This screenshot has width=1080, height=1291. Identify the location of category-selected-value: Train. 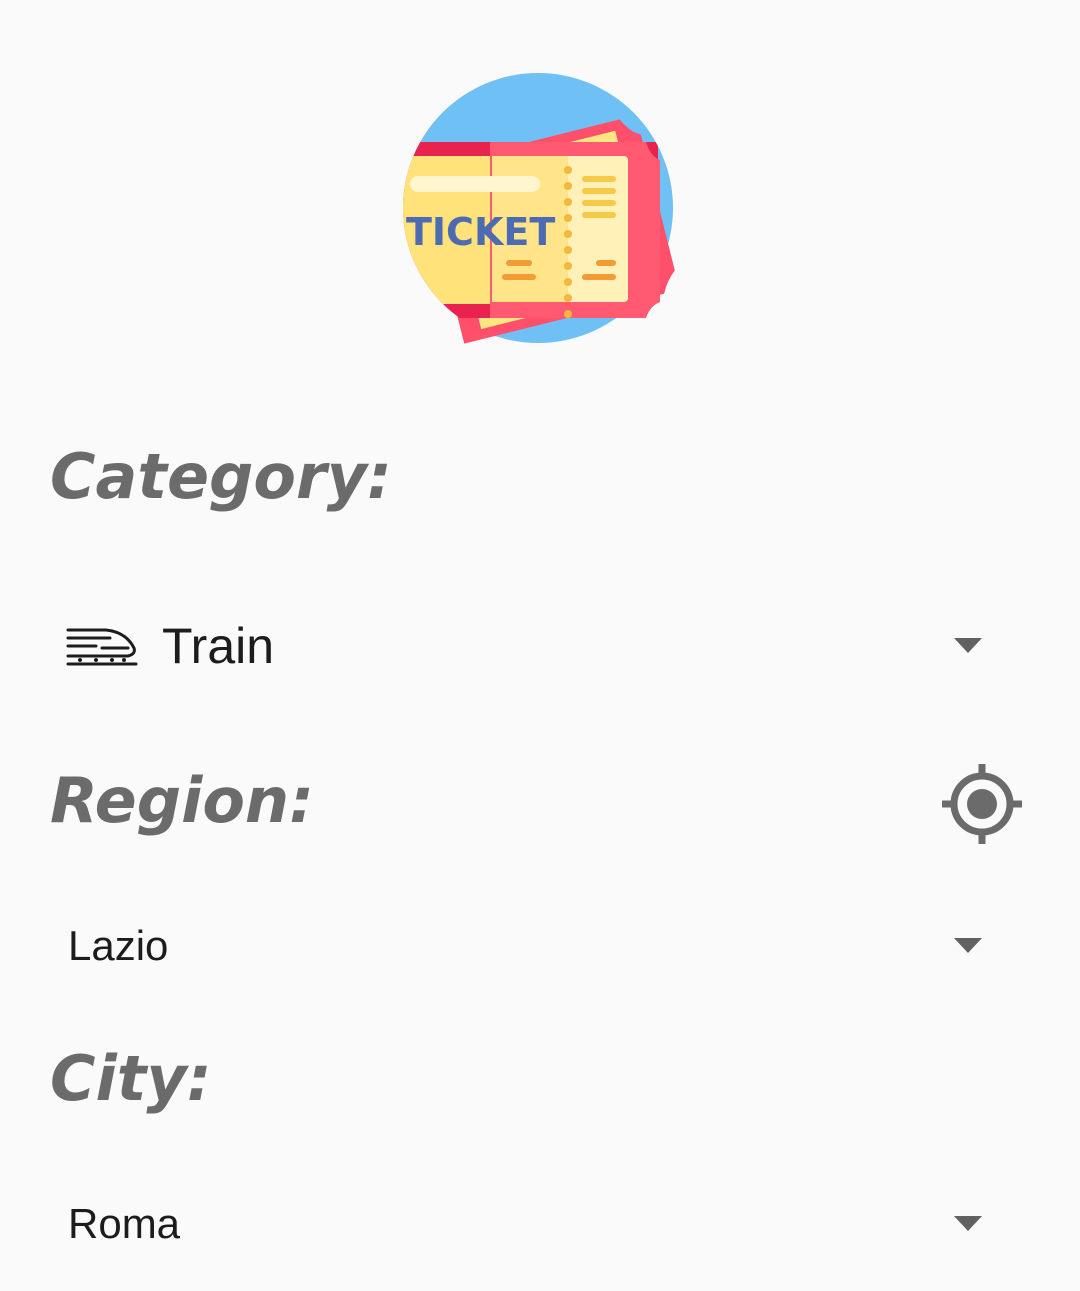
(218, 646).